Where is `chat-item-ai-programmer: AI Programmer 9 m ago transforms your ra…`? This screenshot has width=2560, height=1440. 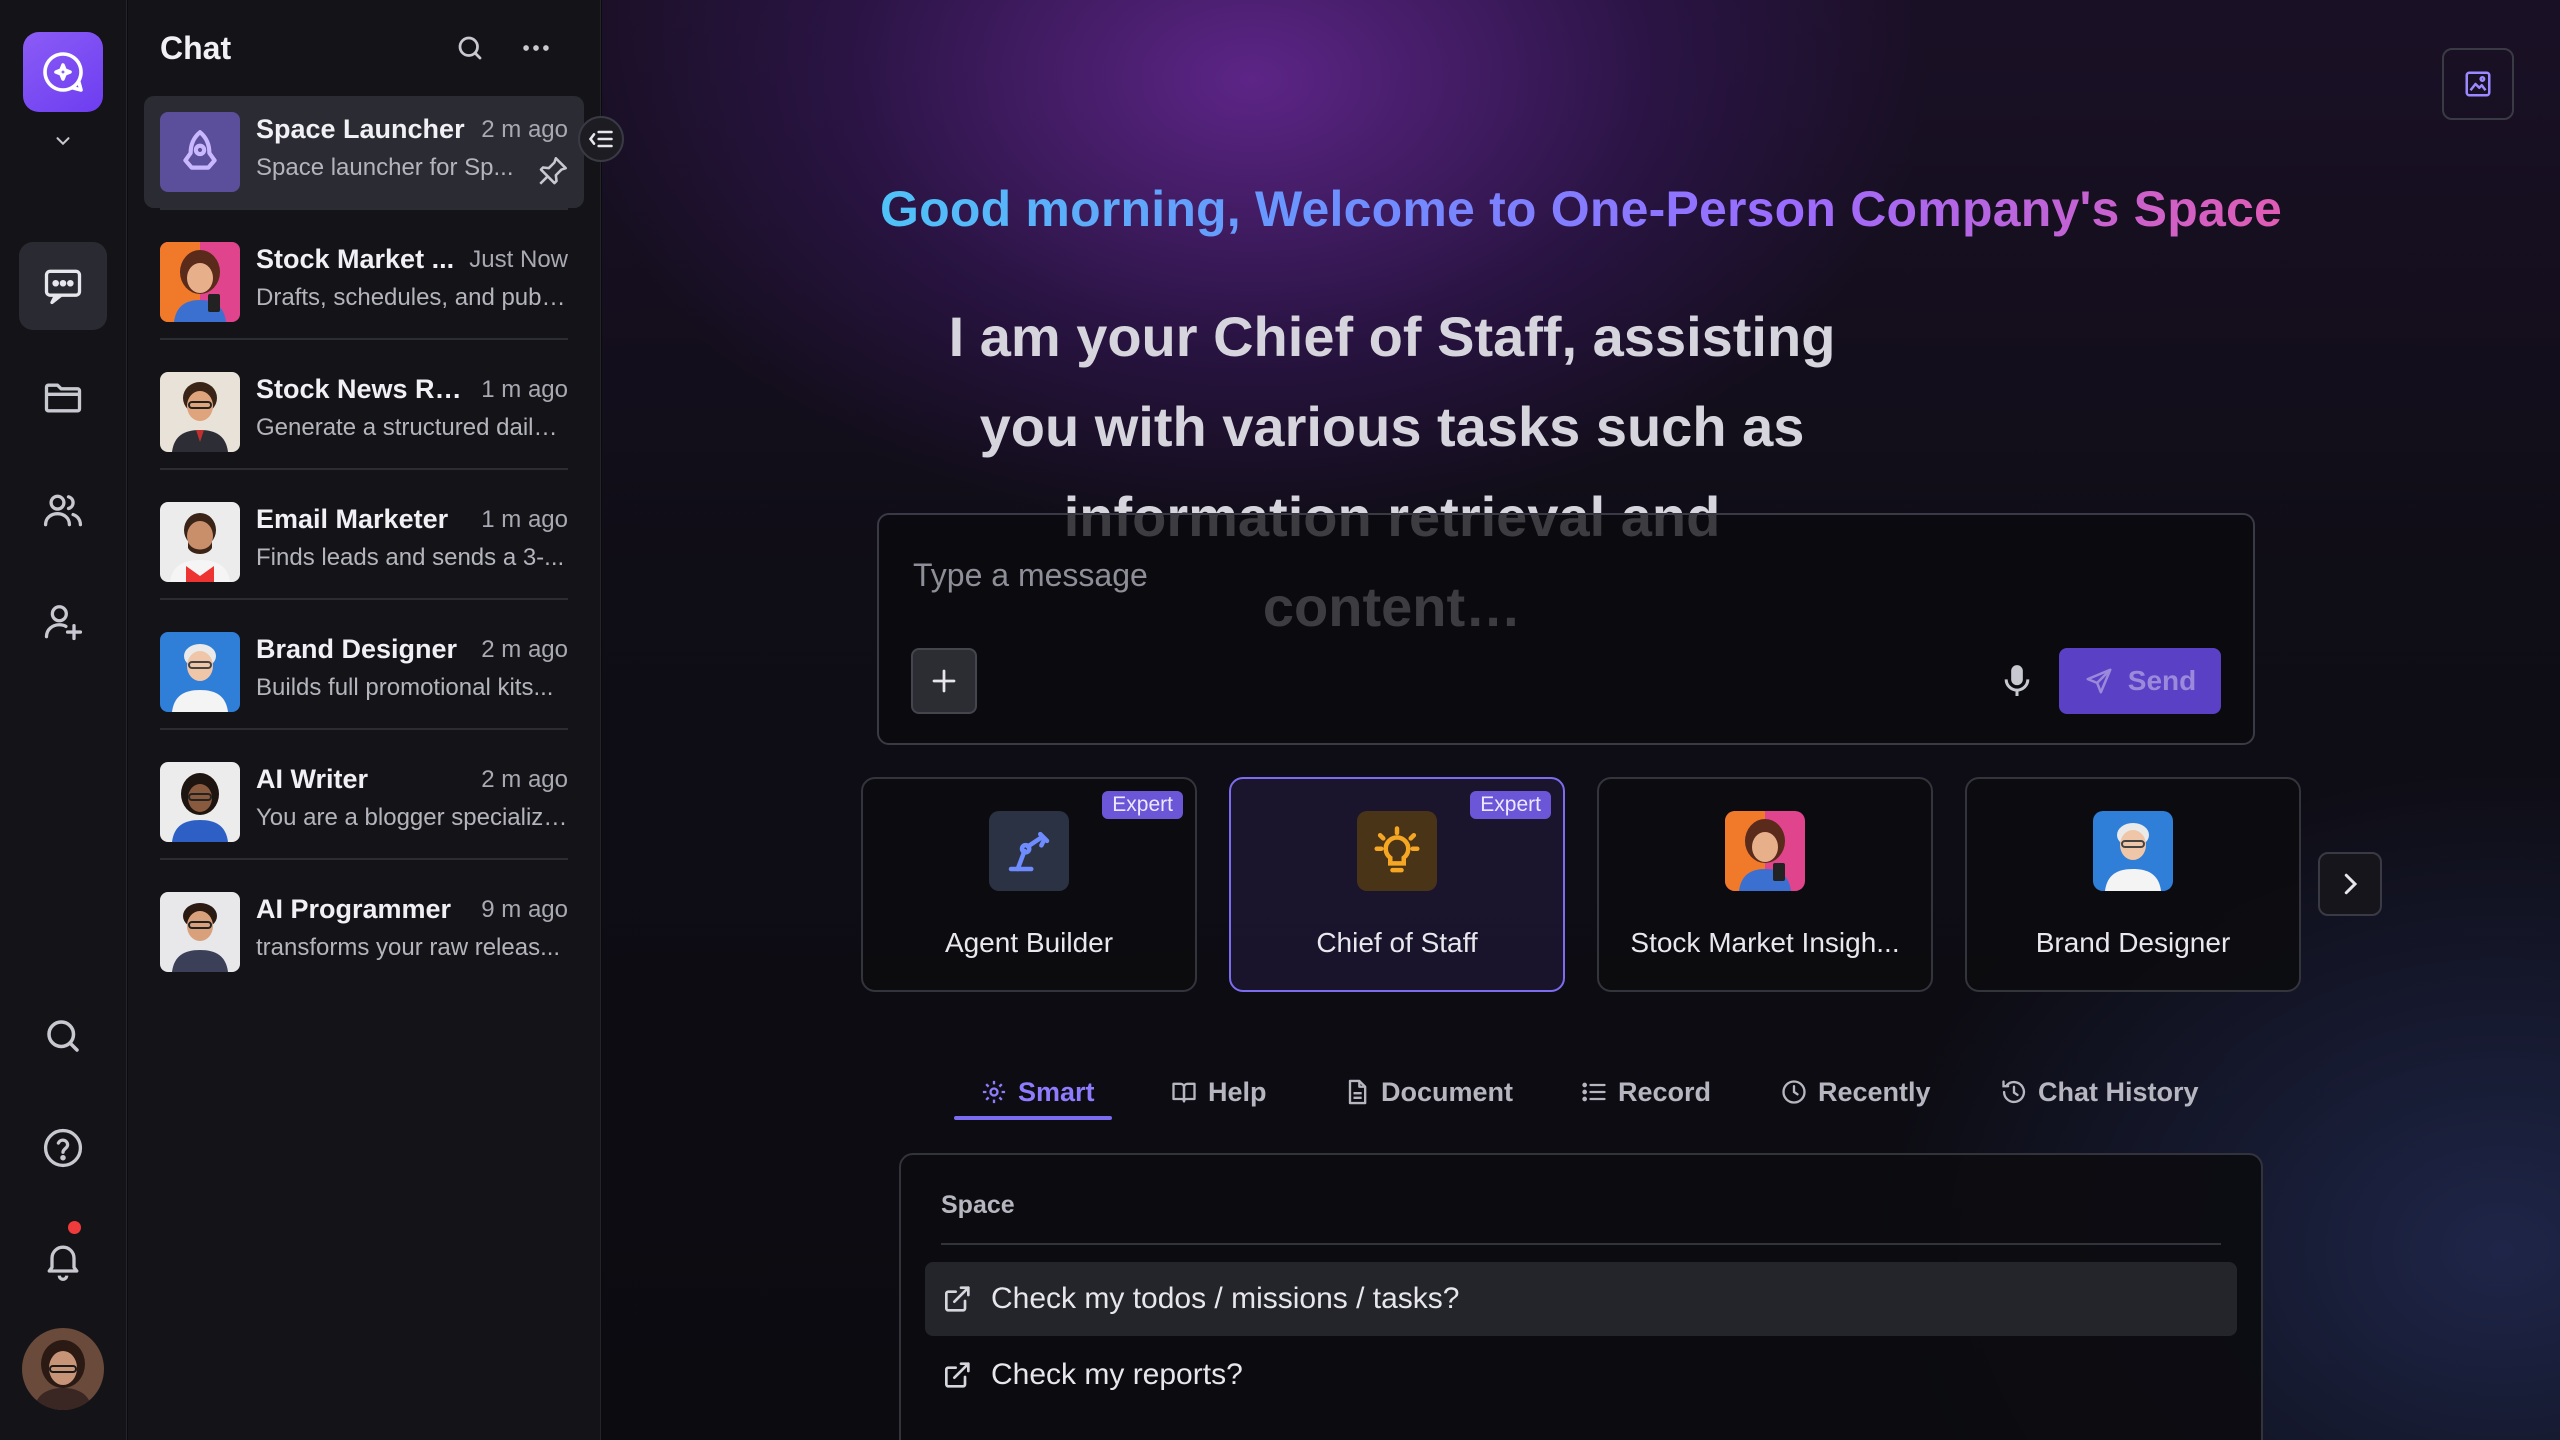 chat-item-ai-programmer: AI Programmer 9 m ago transforms your ra… is located at coordinates (364, 923).